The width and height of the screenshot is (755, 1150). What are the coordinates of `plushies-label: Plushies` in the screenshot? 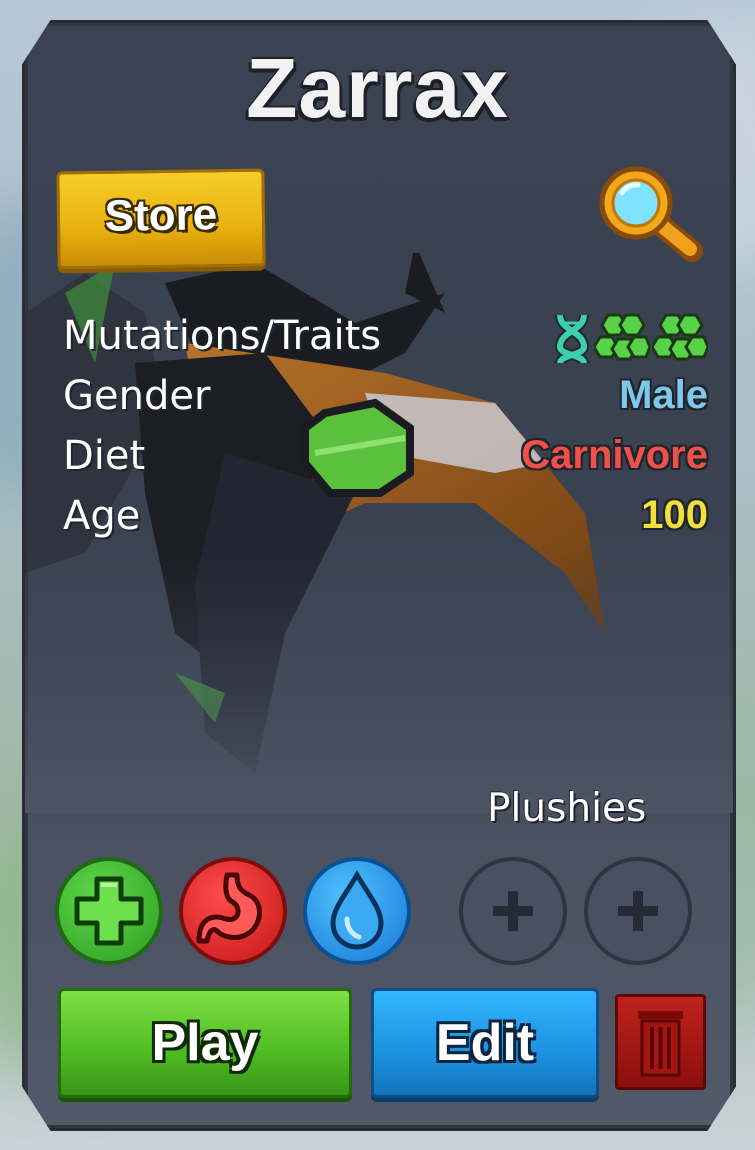 It's located at (567, 808).